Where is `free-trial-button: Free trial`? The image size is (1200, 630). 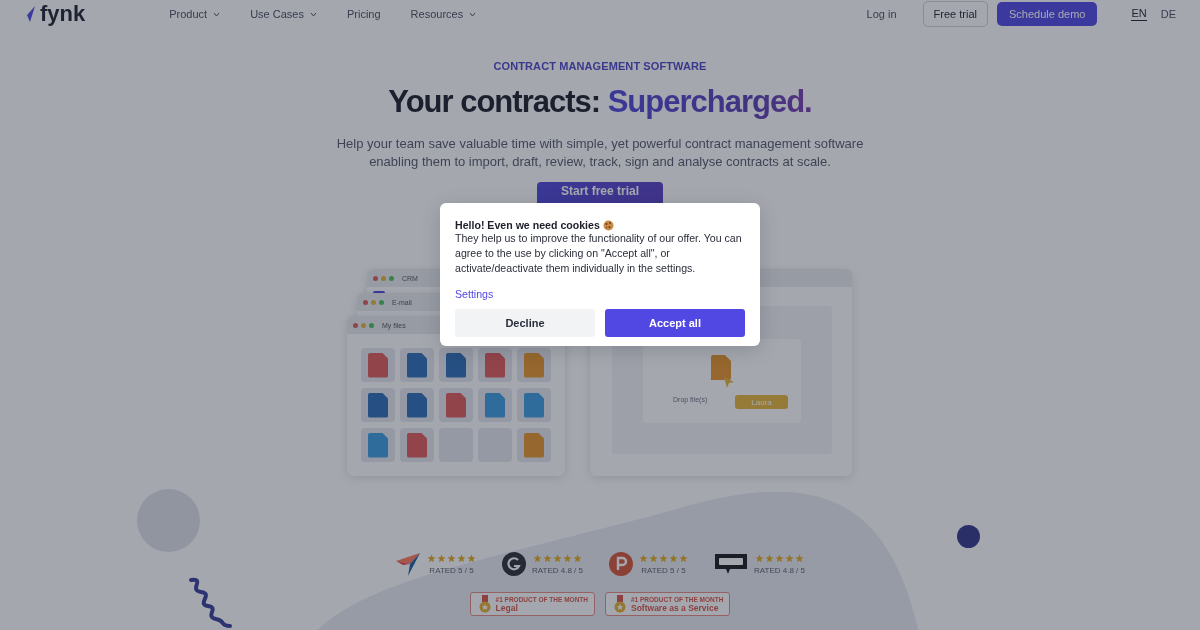 free-trial-button: Free trial is located at coordinates (955, 14).